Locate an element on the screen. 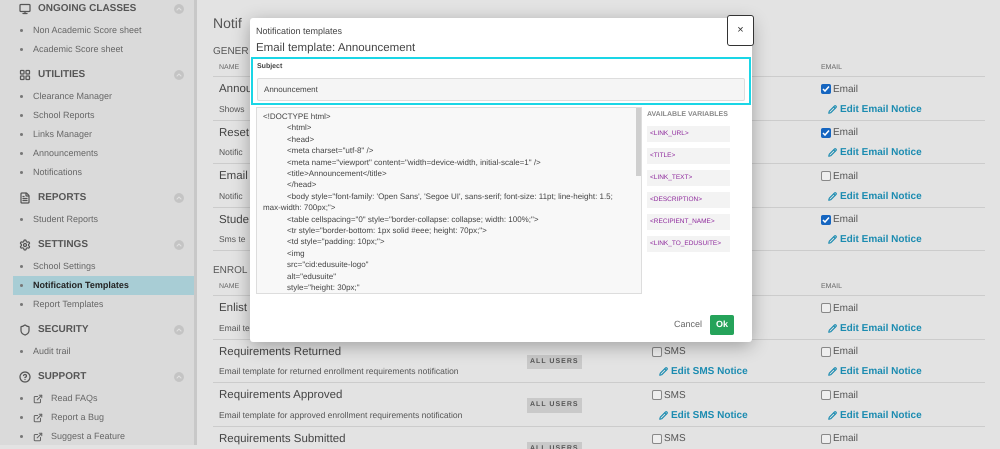 This screenshot has width=1000, height=449. sidebar-item: Suggest a Feature is located at coordinates (103, 436).